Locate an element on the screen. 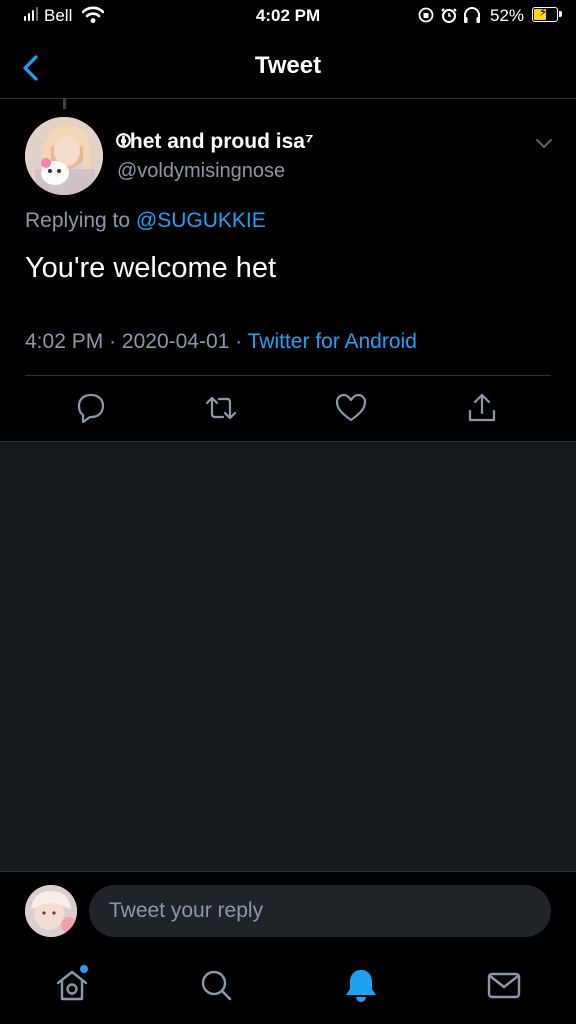 This screenshot has height=1024, width=576. tweet-time: 4:02 PM is located at coordinates (64, 341).